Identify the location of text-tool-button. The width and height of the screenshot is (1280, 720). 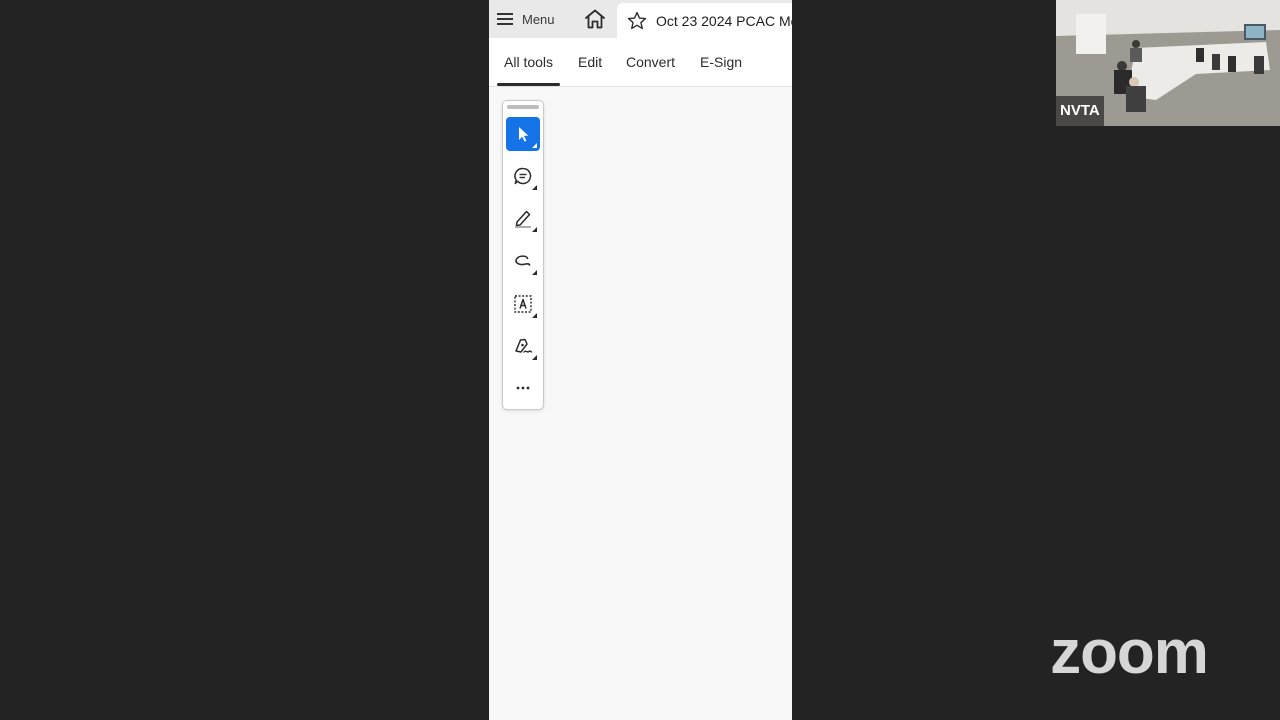
(523, 304).